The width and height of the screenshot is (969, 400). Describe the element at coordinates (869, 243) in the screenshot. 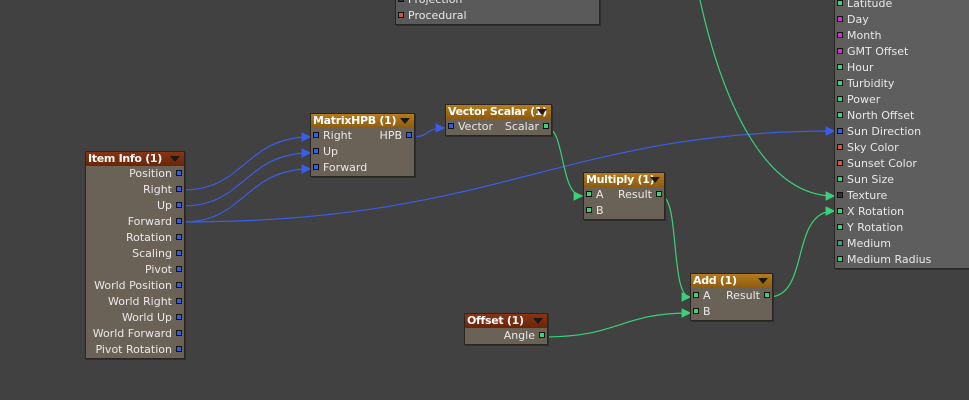

I see `sunsky-input-label: Medium` at that location.